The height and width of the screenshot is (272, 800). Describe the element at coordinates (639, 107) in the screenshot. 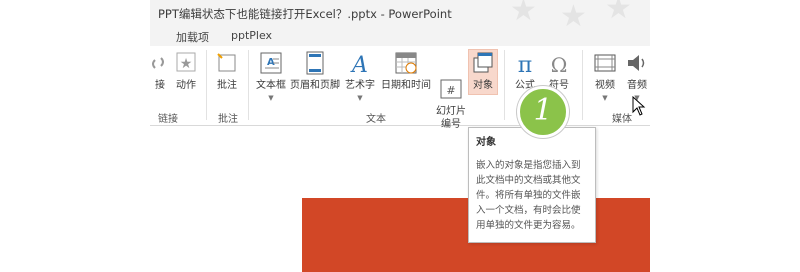

I see `mouse-cursor-icon` at that location.